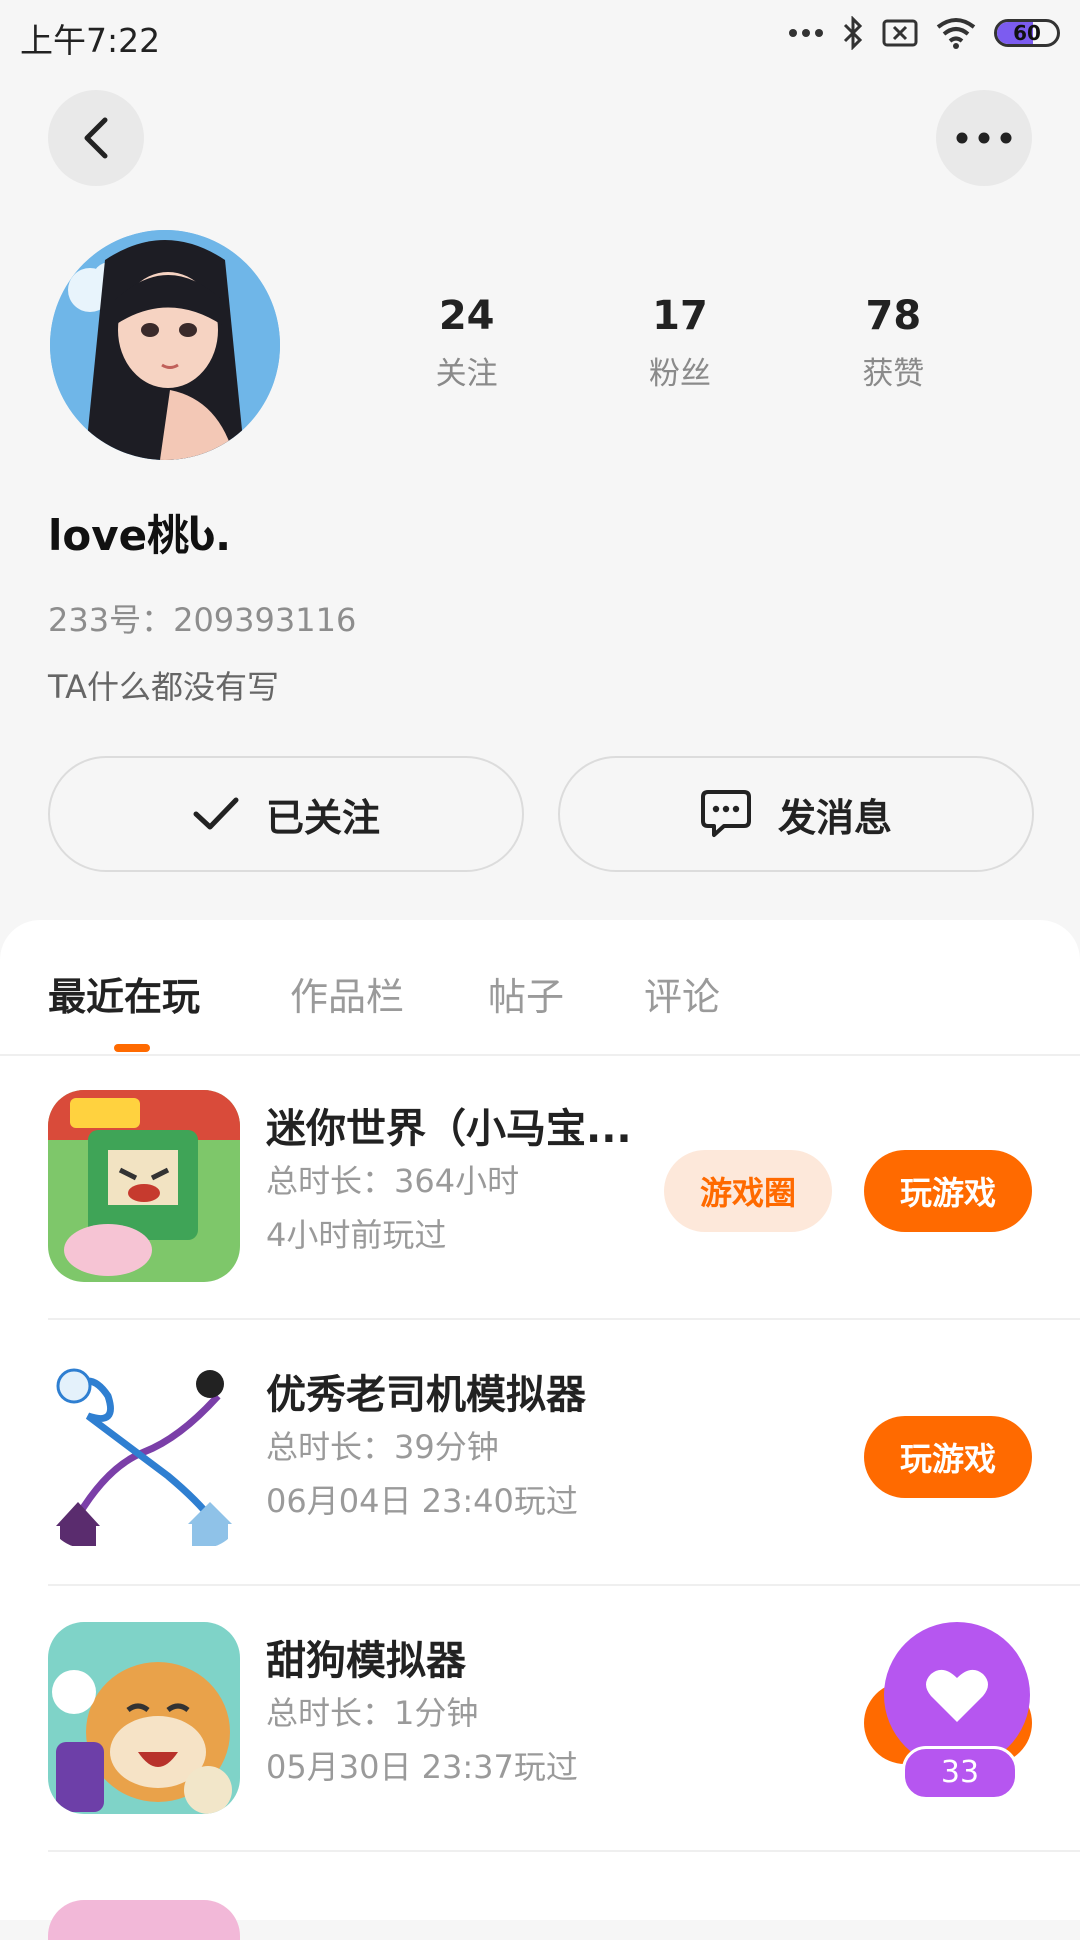  Describe the element at coordinates (526, 993) in the screenshot. I see `tab-posts: 帖子` at that location.